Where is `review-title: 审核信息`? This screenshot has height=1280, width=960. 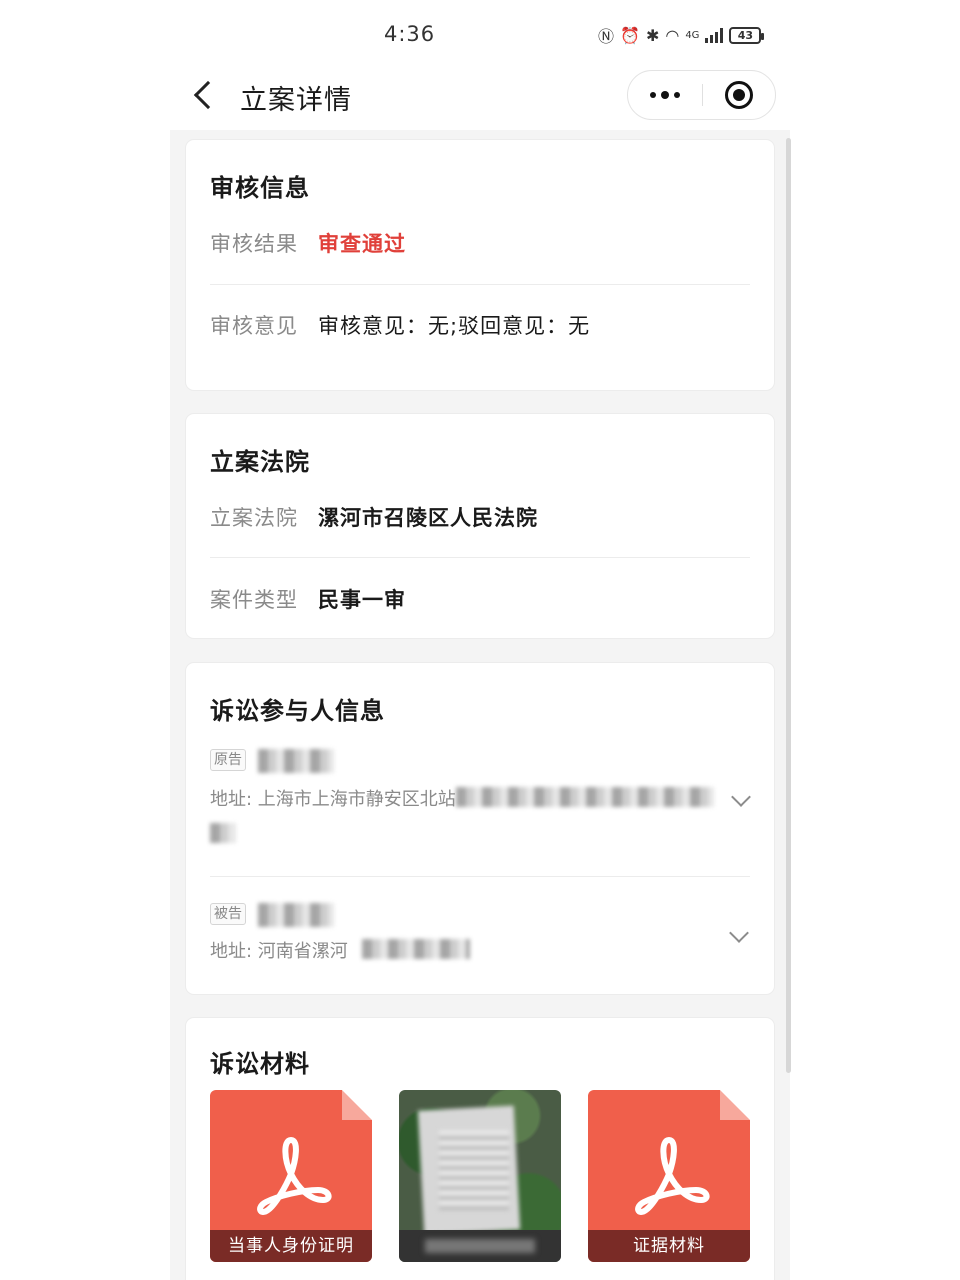 review-title: 审核信息 is located at coordinates (260, 188).